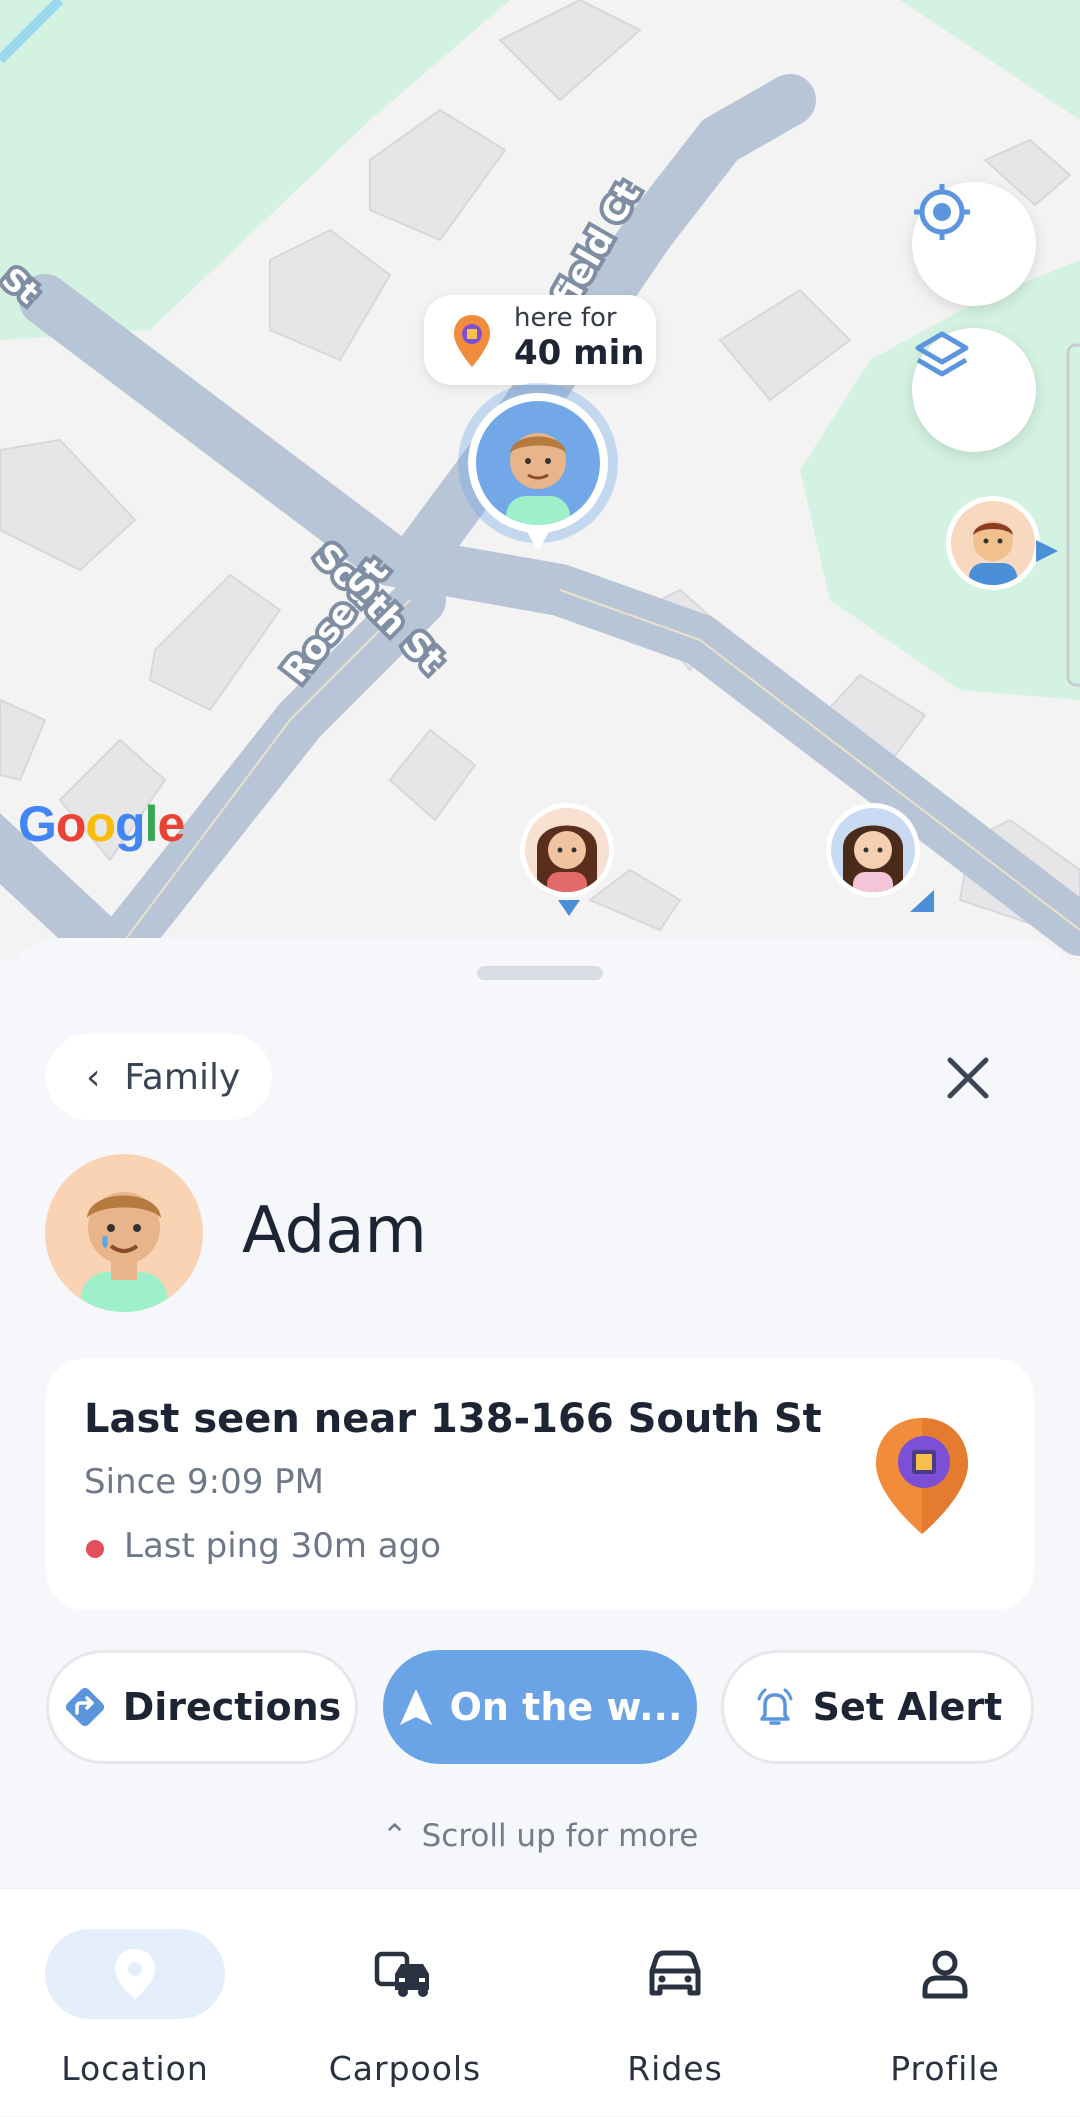 This screenshot has width=1080, height=2117. Describe the element at coordinates (93, 1077) in the screenshot. I see `chevron-left-icon: ‹` at that location.